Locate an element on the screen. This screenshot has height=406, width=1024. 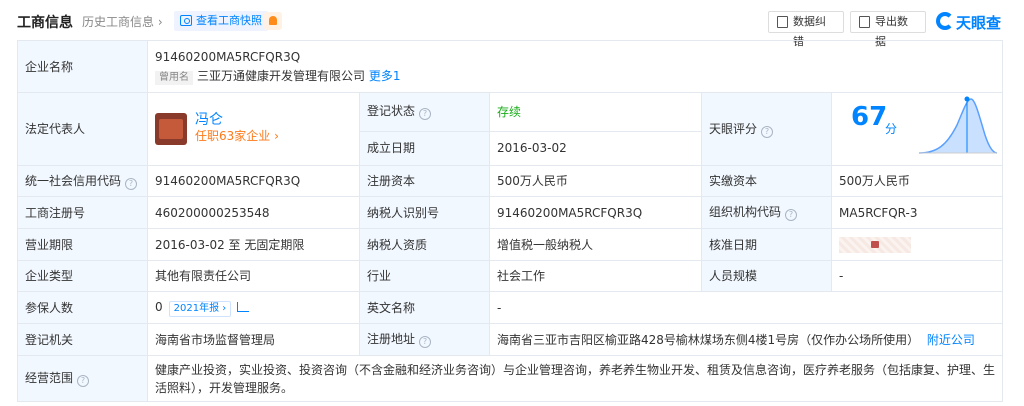
label-org-code: 组织机构代码? is located at coordinates (766, 212).